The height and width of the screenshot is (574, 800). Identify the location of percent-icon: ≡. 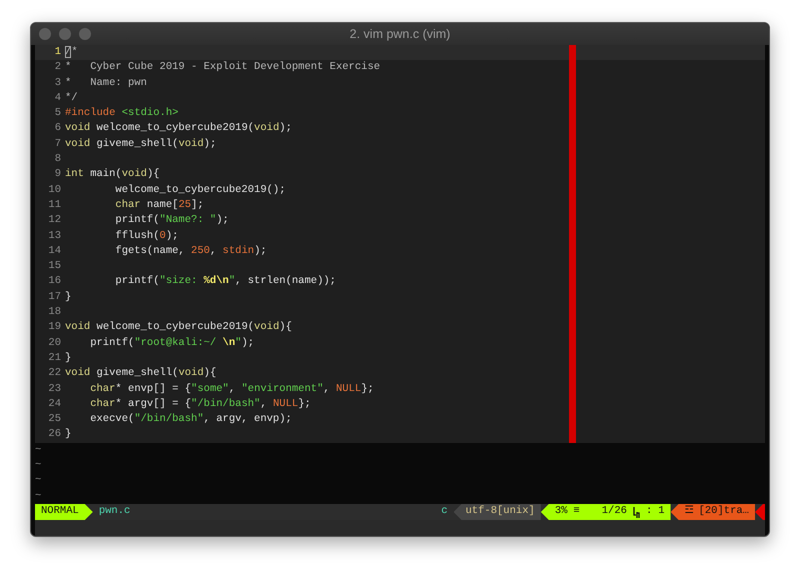
(576, 512).